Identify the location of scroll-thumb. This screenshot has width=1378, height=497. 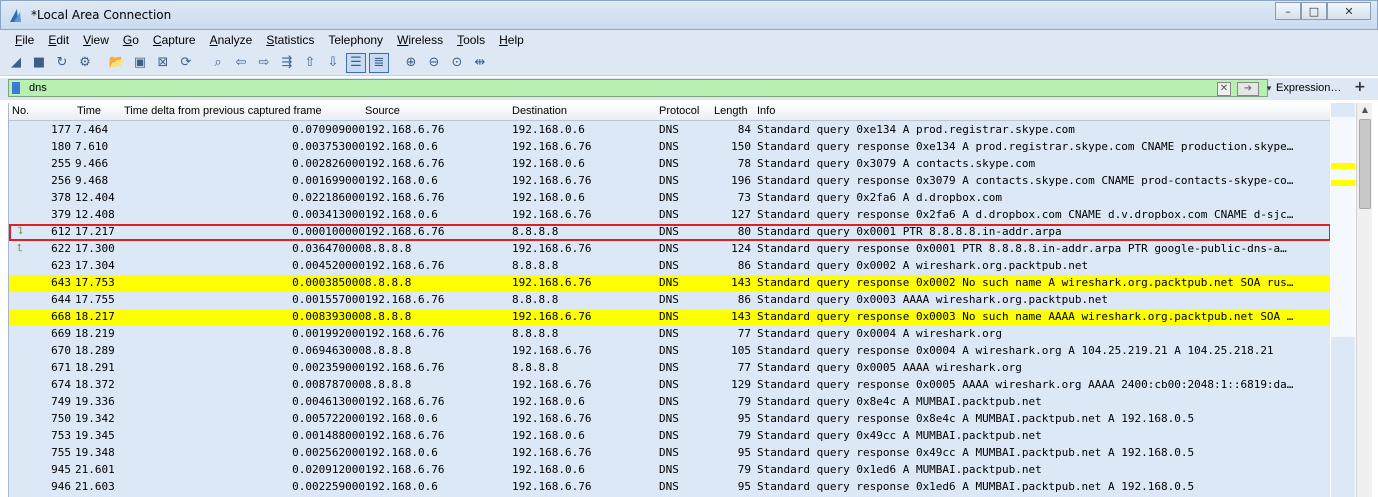
(1365, 164).